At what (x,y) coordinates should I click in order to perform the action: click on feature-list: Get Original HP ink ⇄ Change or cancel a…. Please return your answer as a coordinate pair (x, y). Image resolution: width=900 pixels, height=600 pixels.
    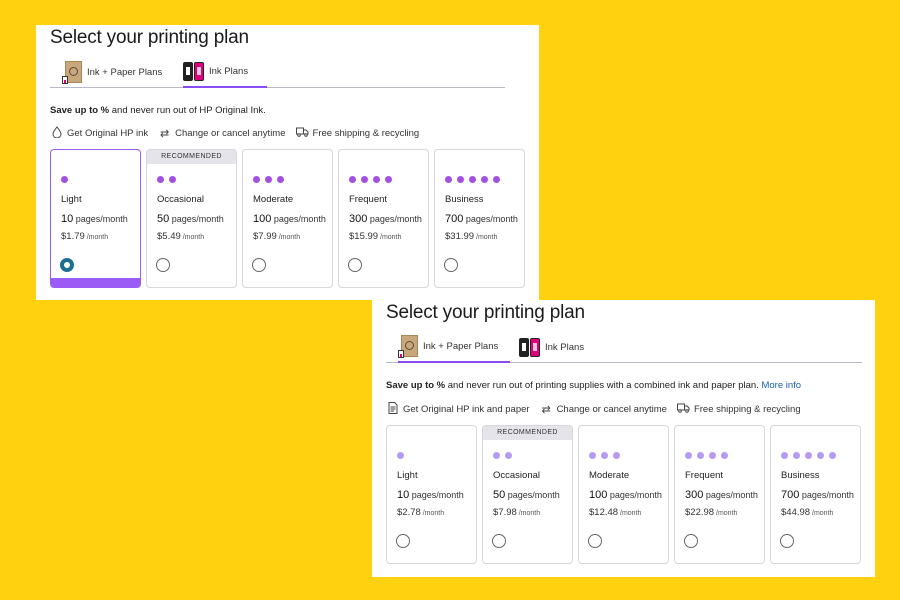
    Looking at the image, I should click on (239, 133).